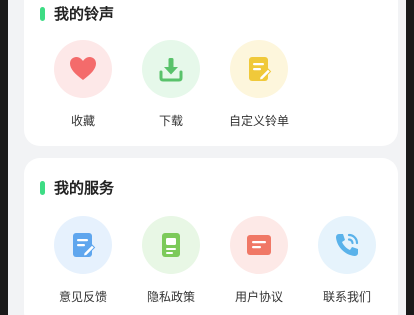 The height and width of the screenshot is (315, 414). What do you see at coordinates (170, 297) in the screenshot?
I see `privacy-policy-label: 隐私政策` at bounding box center [170, 297].